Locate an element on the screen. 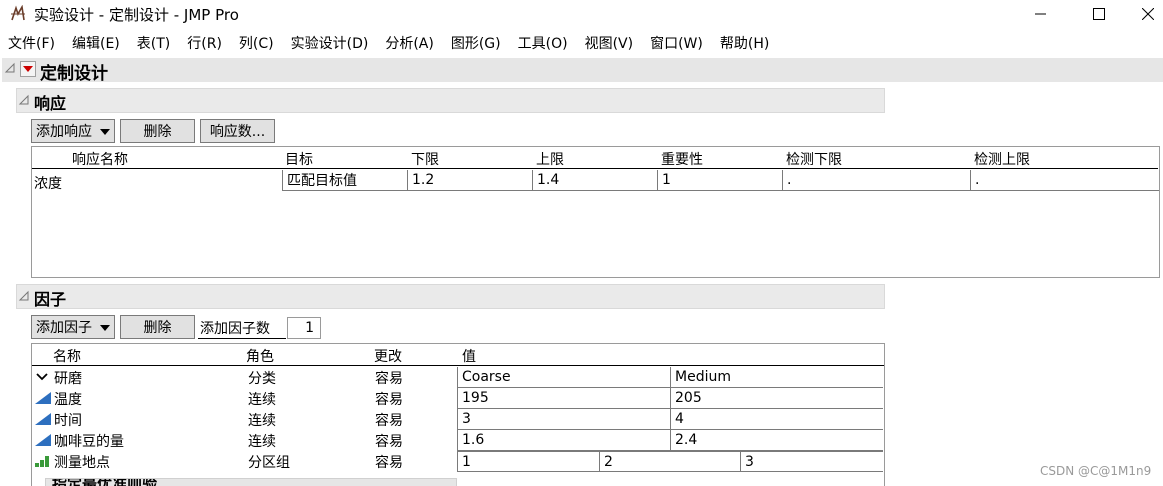  factors-title: 因子 is located at coordinates (50, 299).